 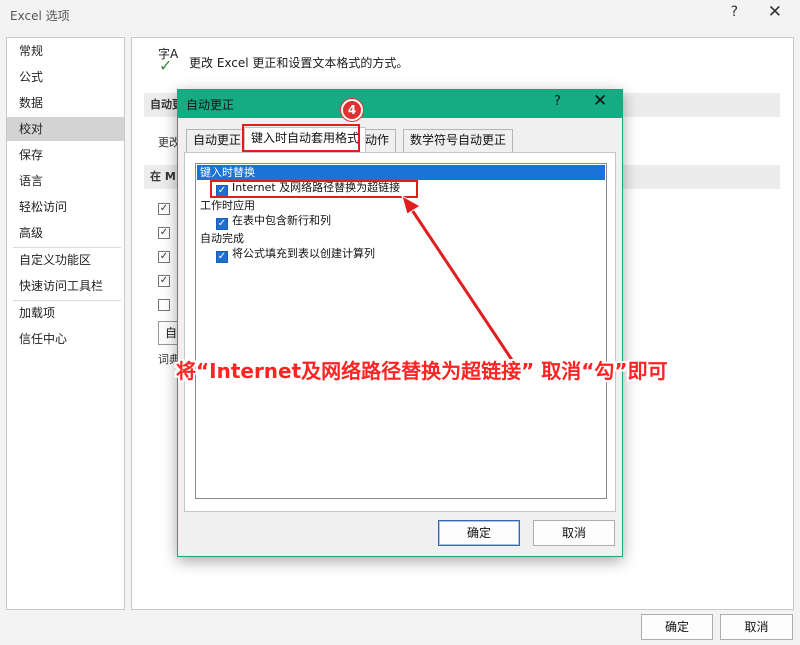 What do you see at coordinates (734, 12) in the screenshot?
I see `help-icon: ?` at bounding box center [734, 12].